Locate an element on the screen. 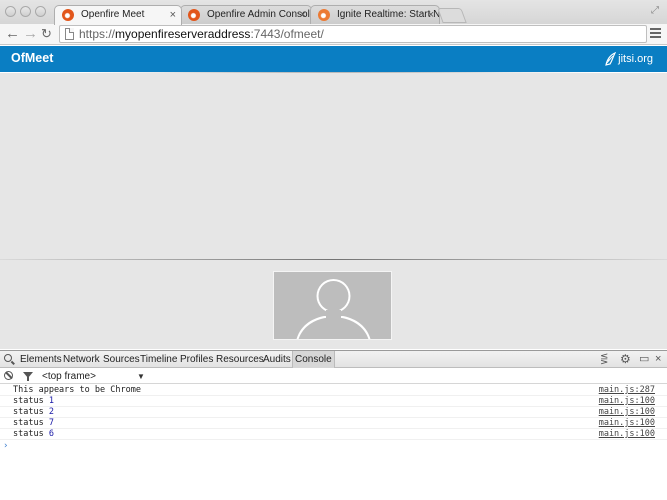 The height and width of the screenshot is (500, 667). console-message: This appears to be Chrome main.js:287 is located at coordinates (333, 390).